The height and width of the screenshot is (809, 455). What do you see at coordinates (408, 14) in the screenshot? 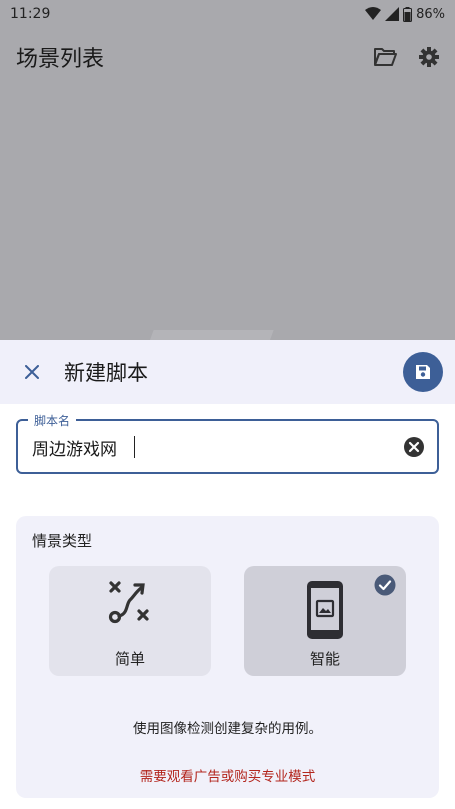
I see `battery-icon` at bounding box center [408, 14].